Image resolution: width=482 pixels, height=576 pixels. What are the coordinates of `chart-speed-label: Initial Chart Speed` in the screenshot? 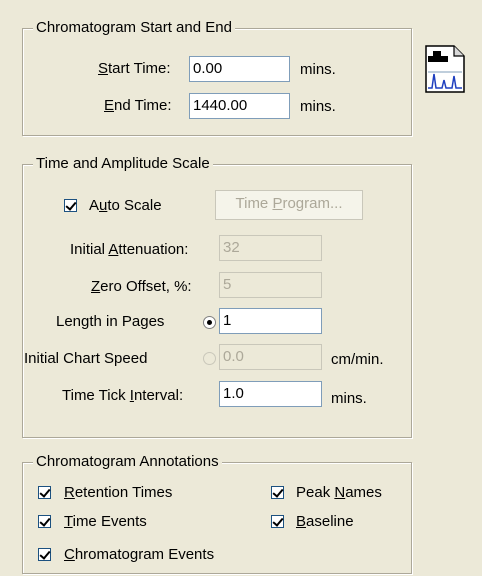 It's located at (86, 358).